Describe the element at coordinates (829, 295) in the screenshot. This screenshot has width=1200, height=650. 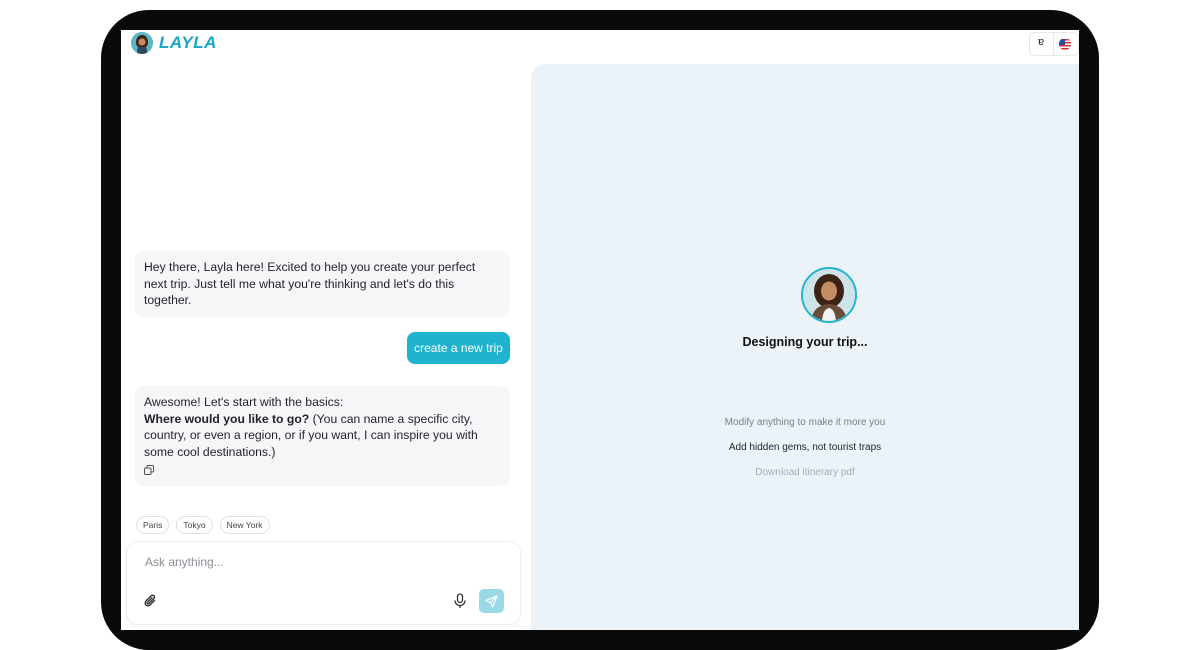
I see `assistant-avatar` at that location.